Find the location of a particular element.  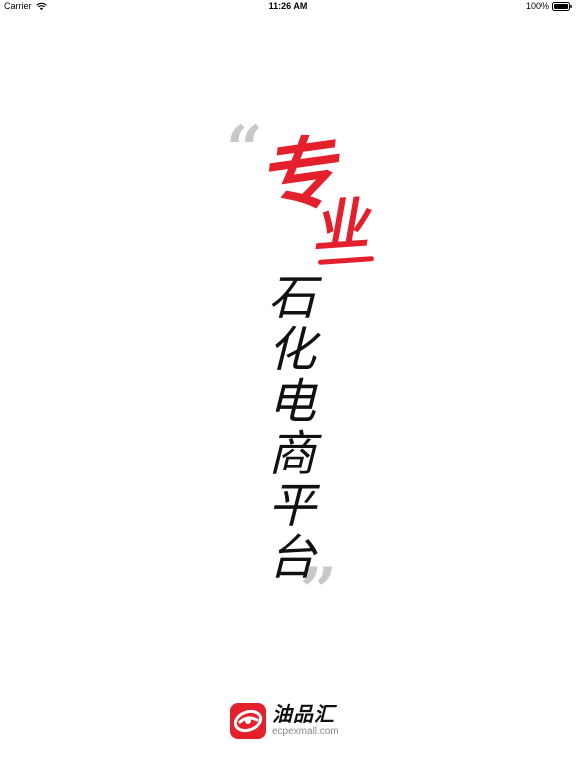

slogan-black-column: 石 化 电 商 平 台 is located at coordinates (292, 428).